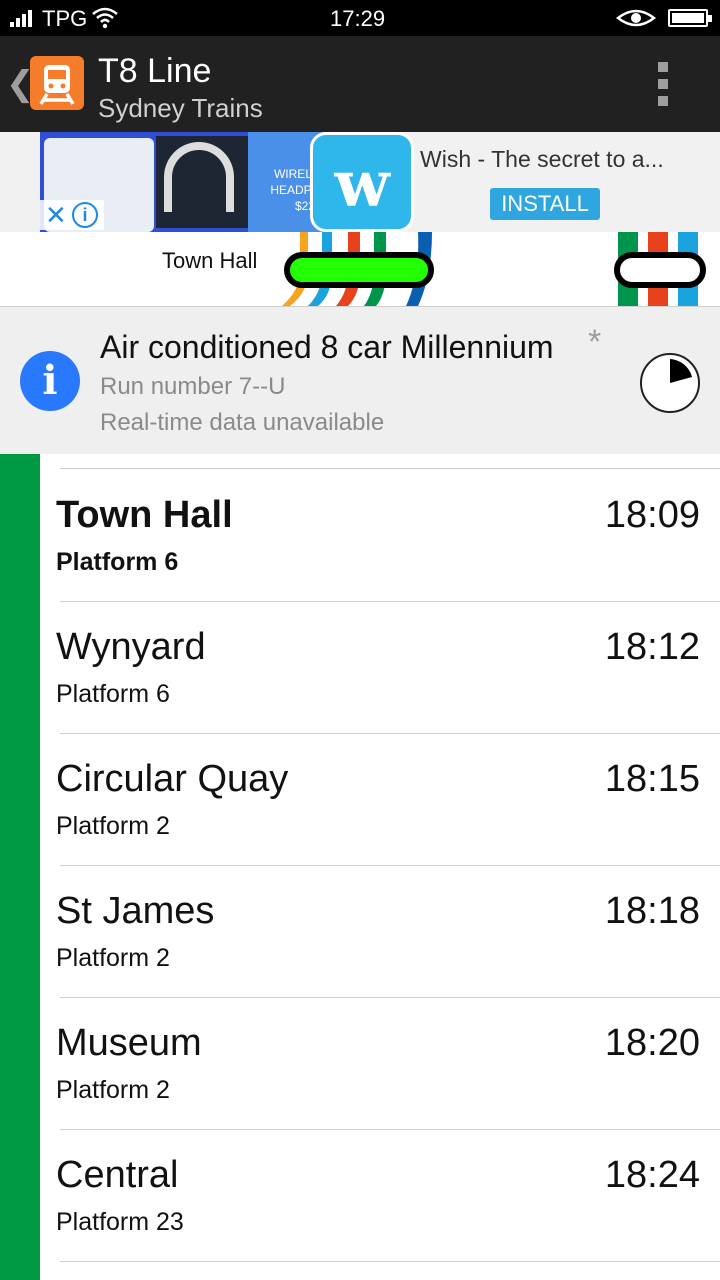  I want to click on realtime-status: Real-time data unavailable, so click(242, 422).